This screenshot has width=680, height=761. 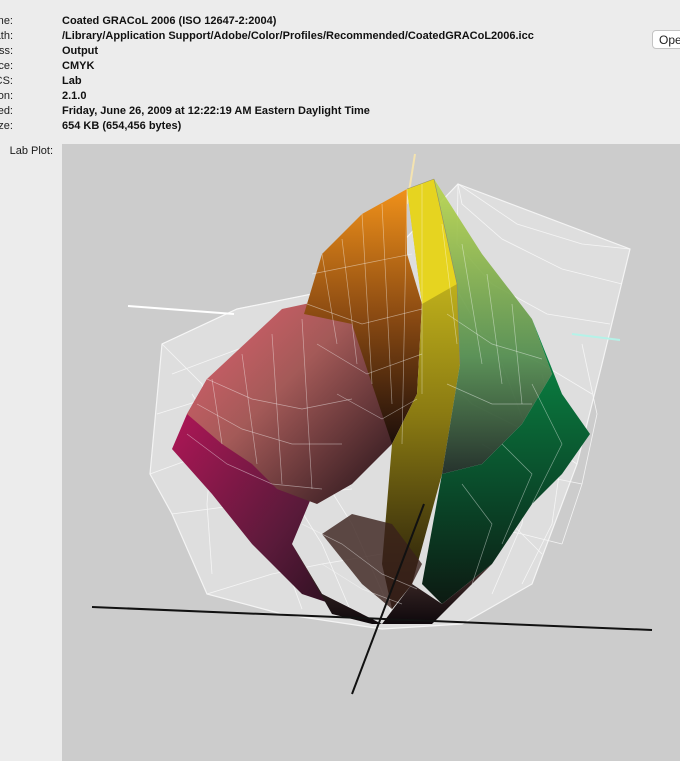 I want to click on path-label: Path:, so click(x=6, y=36).